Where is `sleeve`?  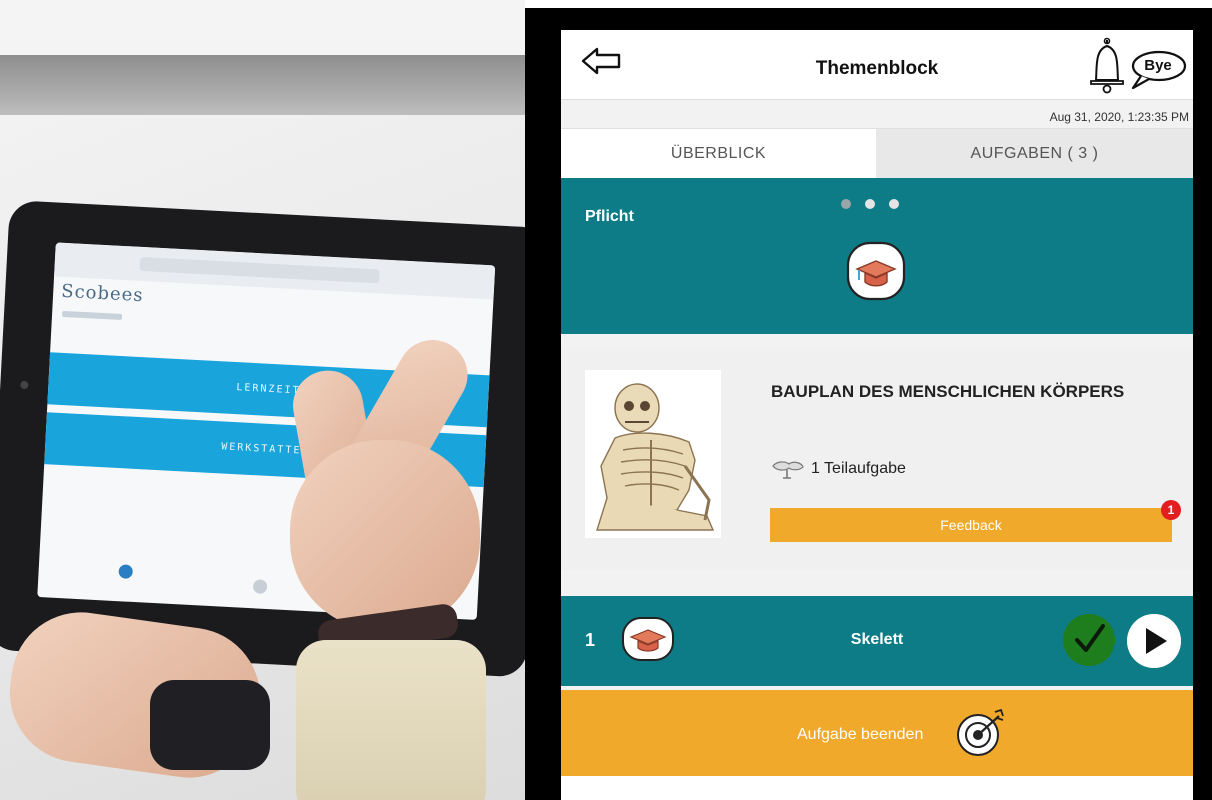 sleeve is located at coordinates (391, 720).